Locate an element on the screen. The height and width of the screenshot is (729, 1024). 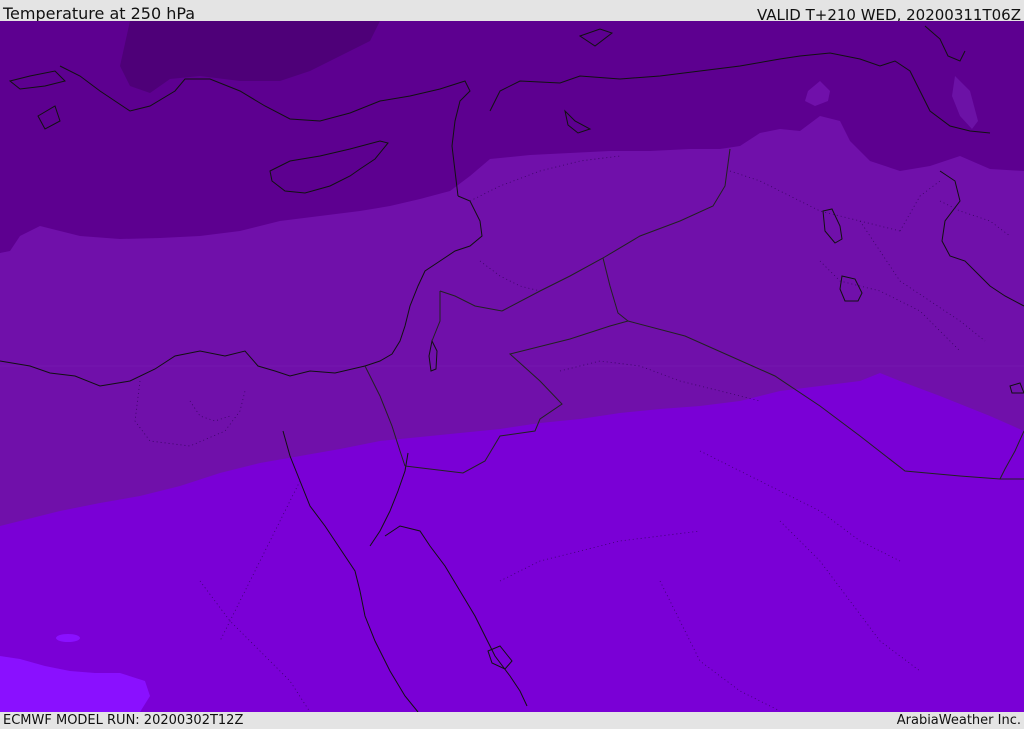
model-run-label: ECMWF MODEL RUN: 20200302T12Z is located at coordinates (123, 720).